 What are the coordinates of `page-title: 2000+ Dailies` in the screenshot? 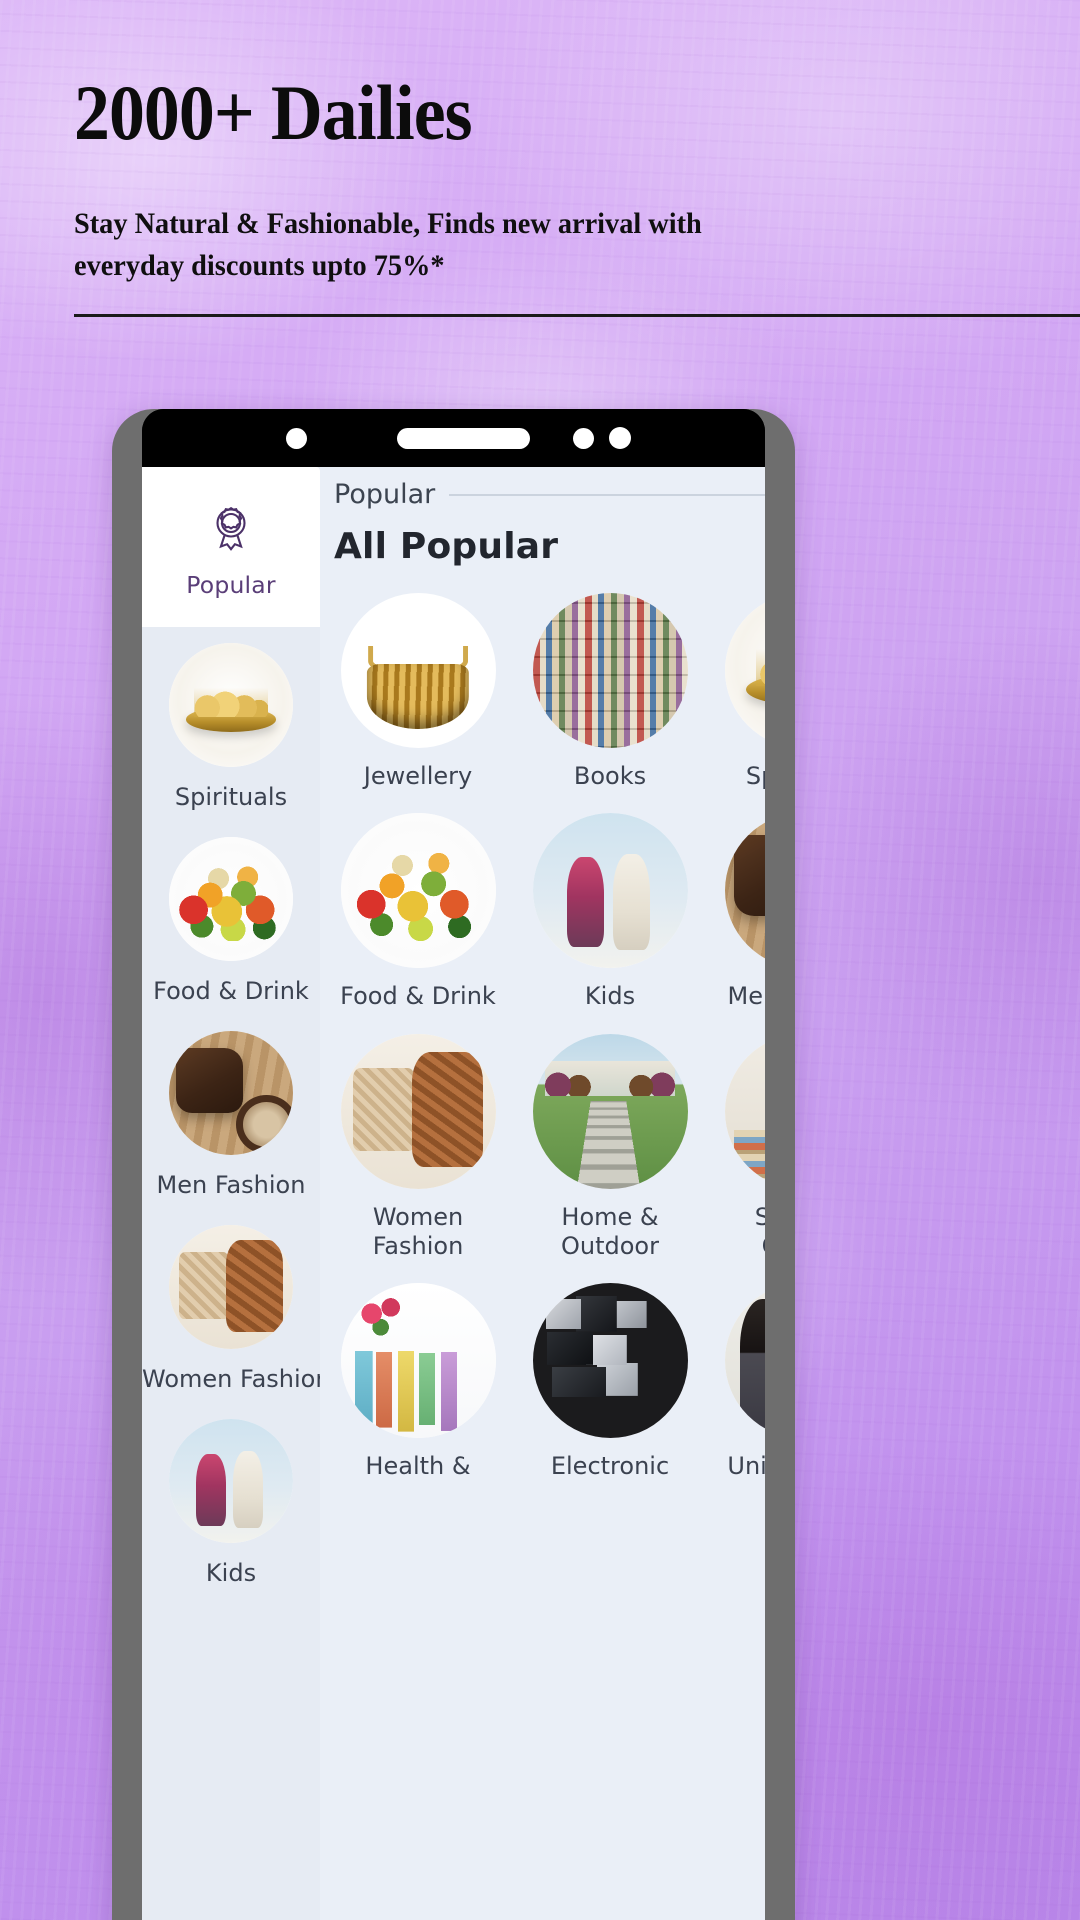 It's located at (273, 112).